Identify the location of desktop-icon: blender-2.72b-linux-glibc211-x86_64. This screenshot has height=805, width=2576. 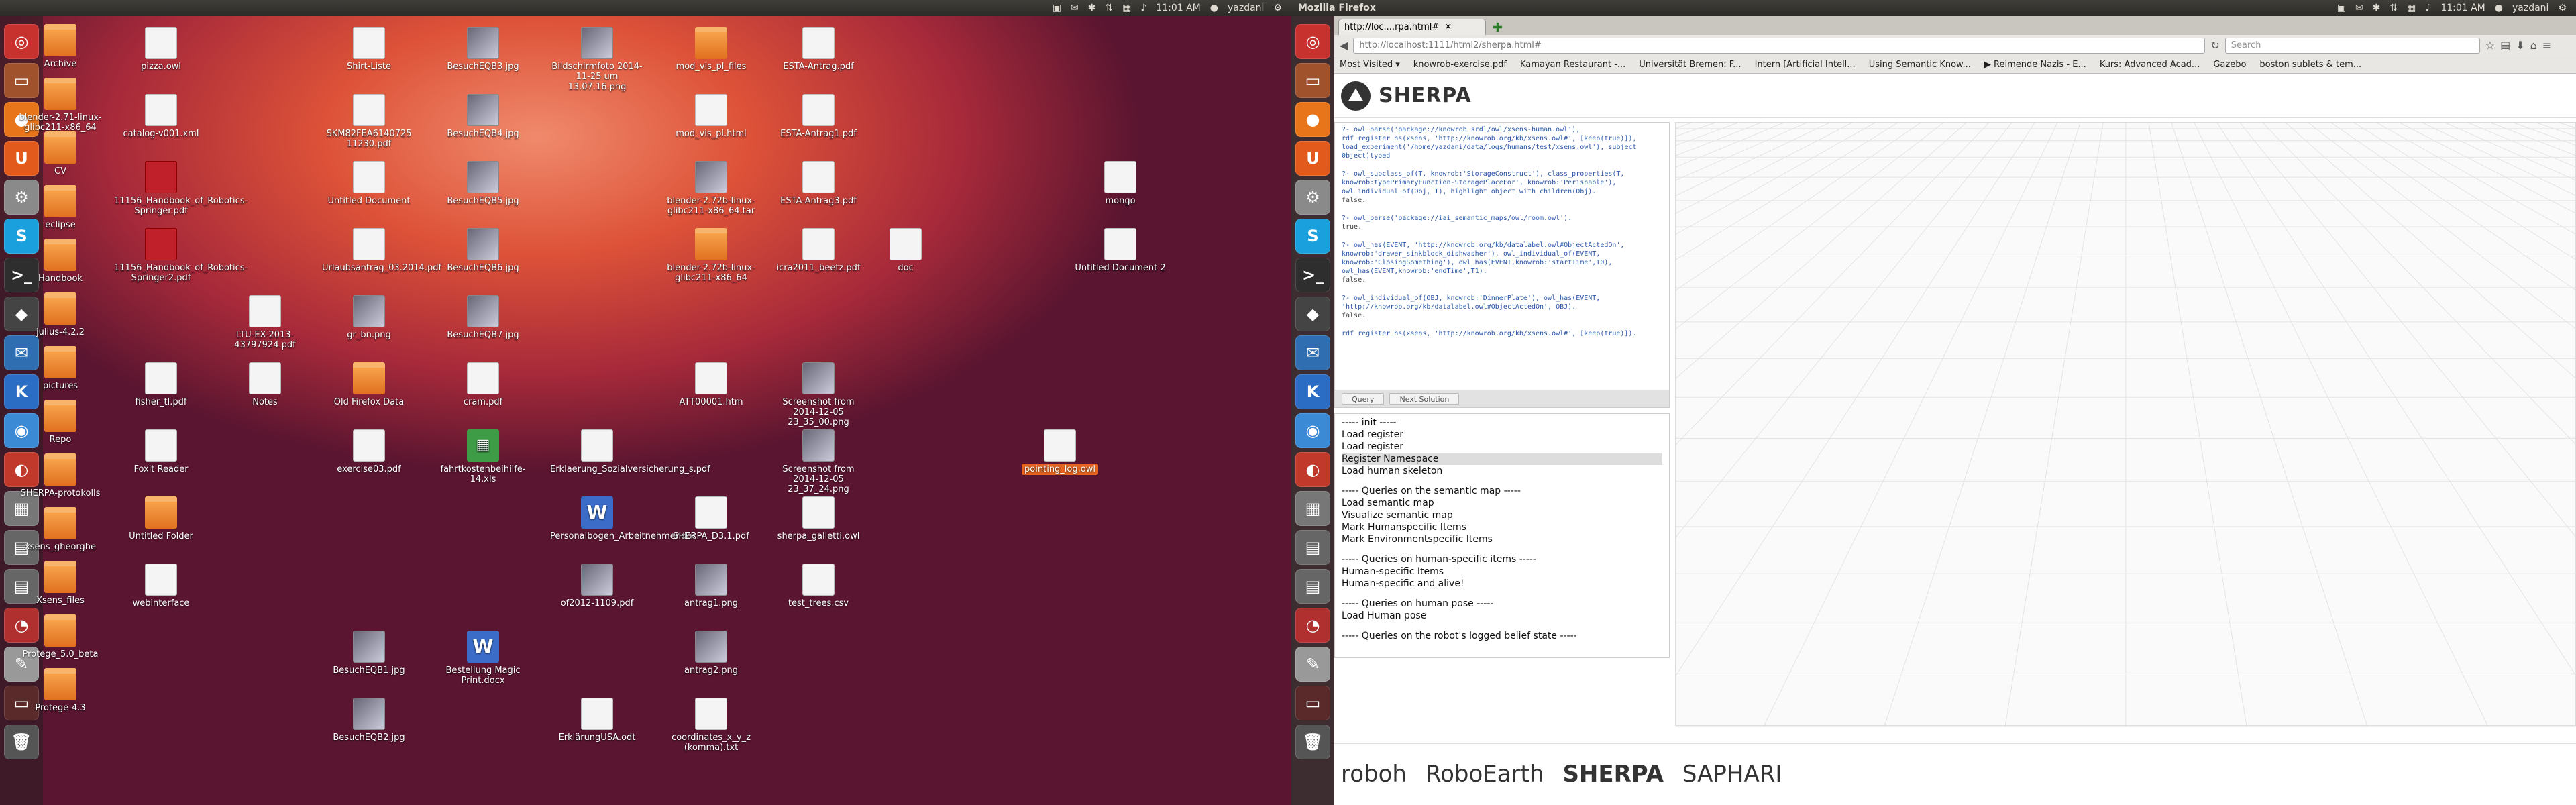
(711, 255).